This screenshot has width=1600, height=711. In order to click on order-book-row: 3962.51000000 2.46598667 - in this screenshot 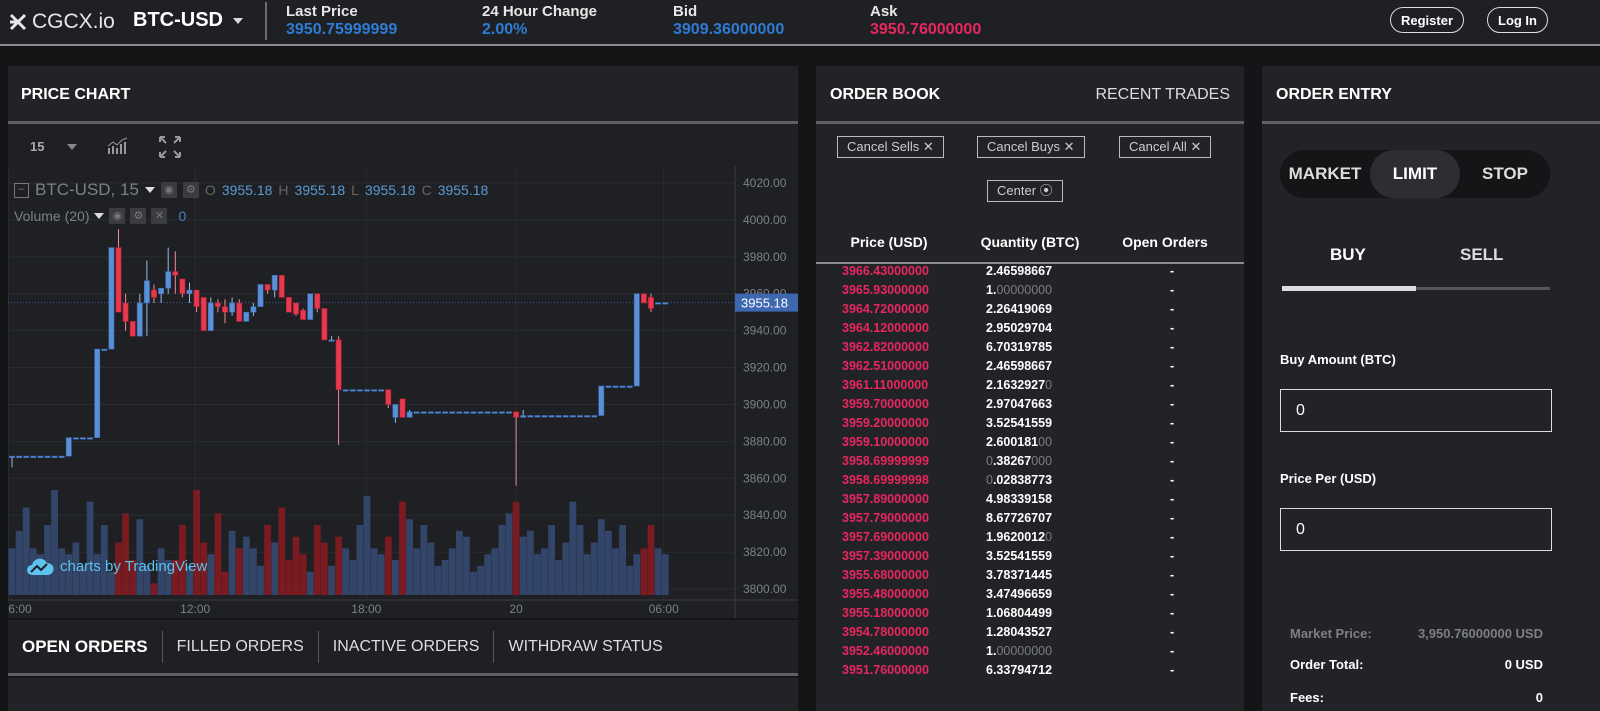, I will do `click(1030, 368)`.